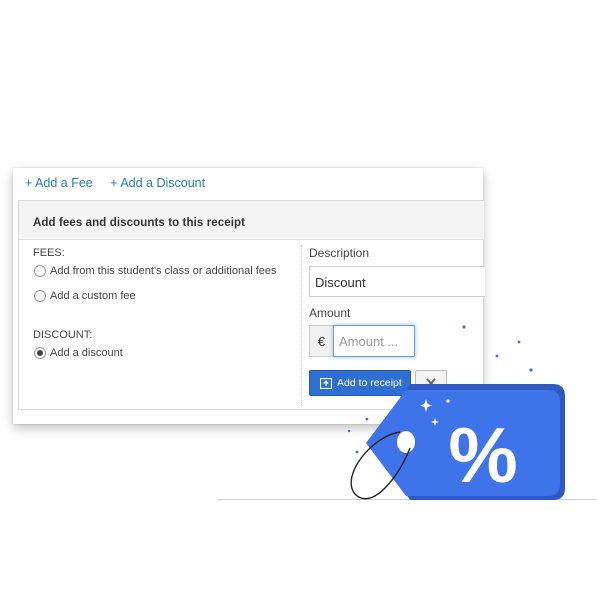  What do you see at coordinates (86, 353) in the screenshot?
I see `add-discount-option-label: Add a discount` at bounding box center [86, 353].